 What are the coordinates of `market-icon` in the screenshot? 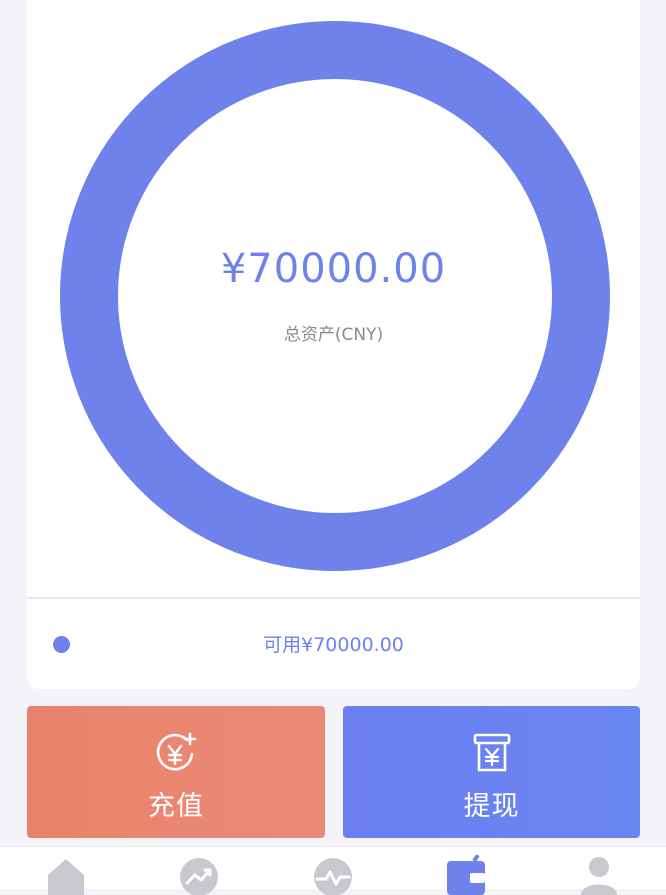 It's located at (333, 876).